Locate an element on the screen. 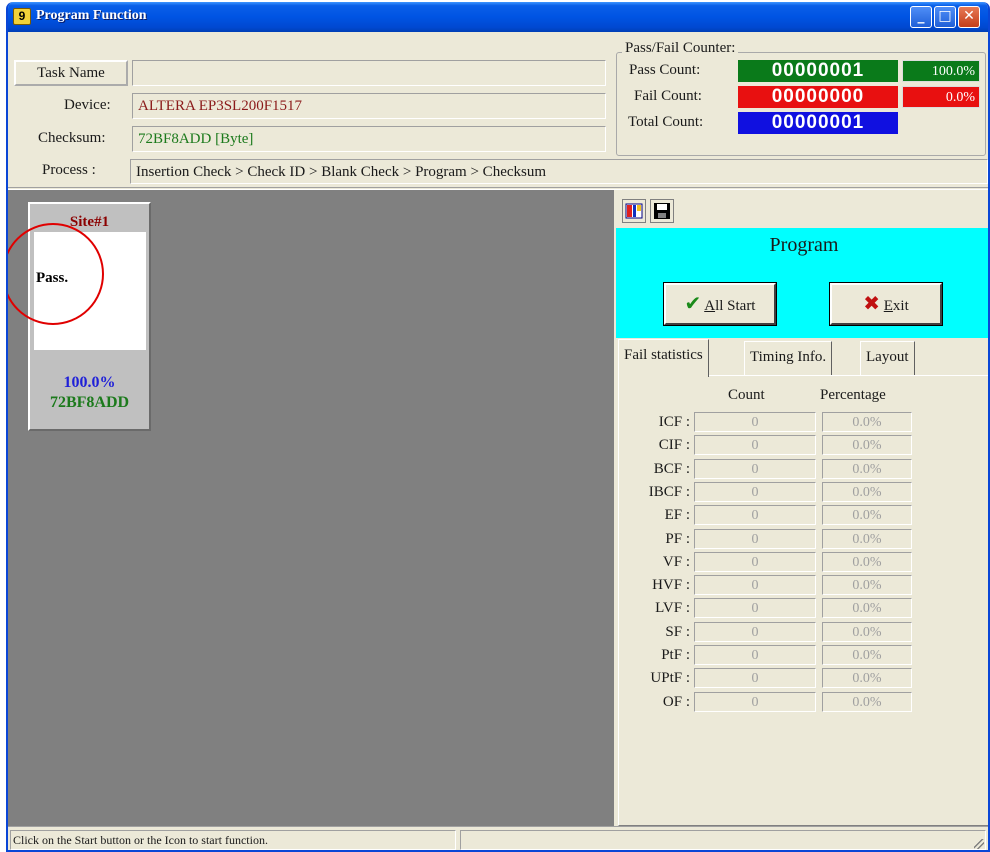 The height and width of the screenshot is (852, 990). tab-fail-statistics: Fail statistics is located at coordinates (663, 358).